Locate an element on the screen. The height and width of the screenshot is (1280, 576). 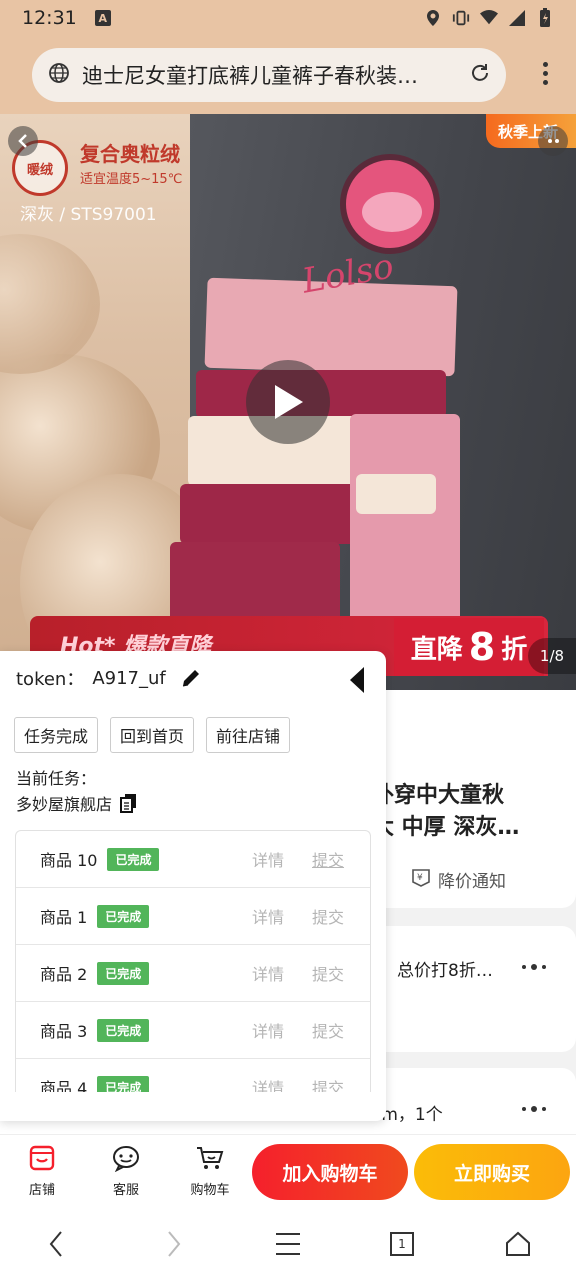
status-time: 12:31 is located at coordinates (49, 18).